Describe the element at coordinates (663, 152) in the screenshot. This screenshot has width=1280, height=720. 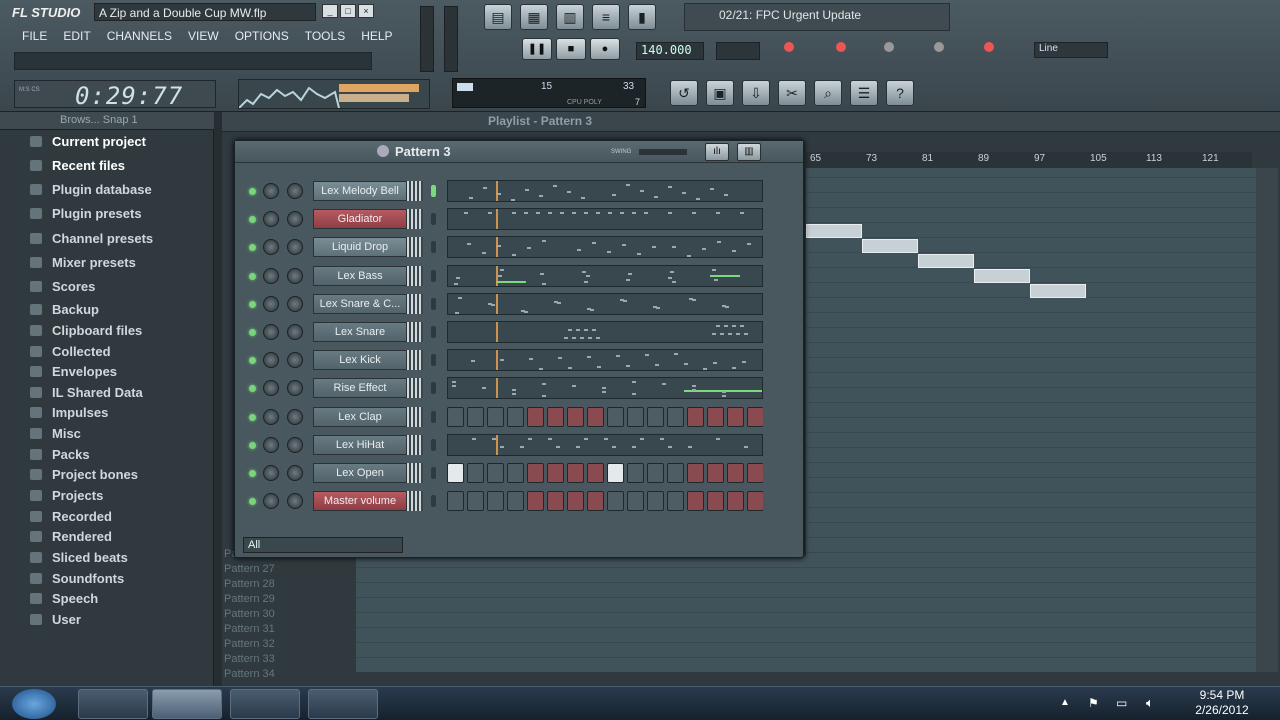
I see `swing-slider` at that location.